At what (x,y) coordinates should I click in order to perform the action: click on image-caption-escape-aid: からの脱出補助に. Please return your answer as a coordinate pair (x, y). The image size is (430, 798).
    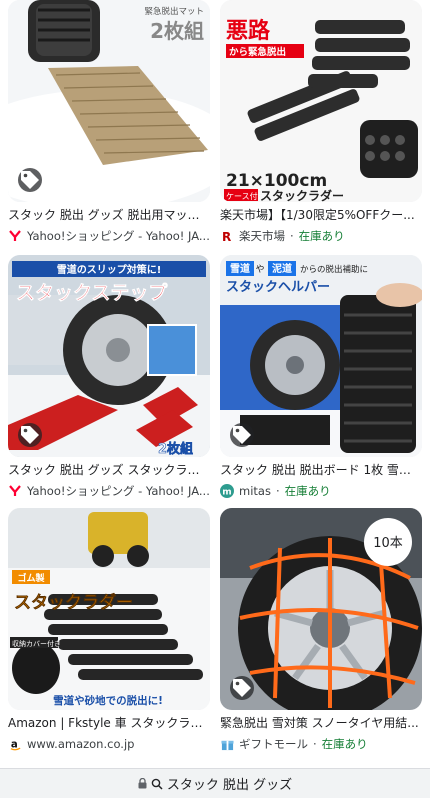
    Looking at the image, I should click on (334, 269).